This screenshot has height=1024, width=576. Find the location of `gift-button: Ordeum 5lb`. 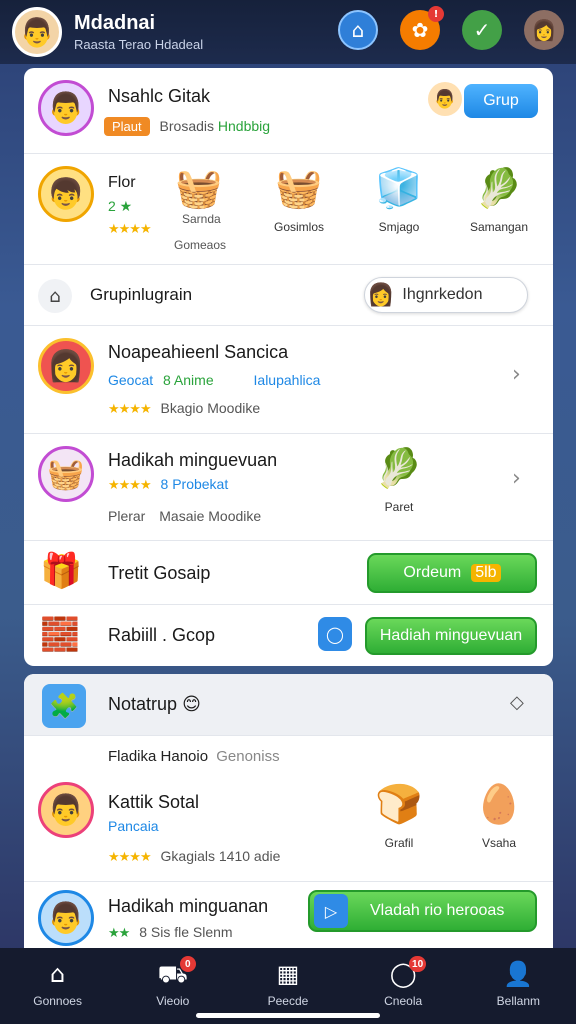

gift-button: Ordeum 5lb is located at coordinates (452, 573).